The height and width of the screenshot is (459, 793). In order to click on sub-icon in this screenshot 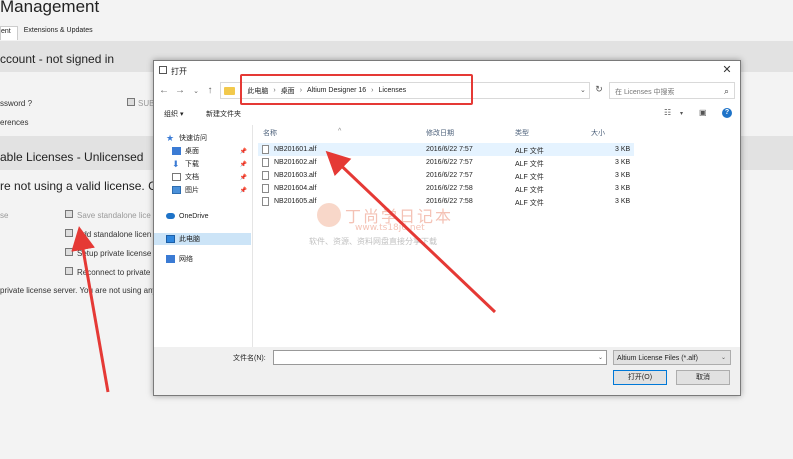, I will do `click(131, 102)`.